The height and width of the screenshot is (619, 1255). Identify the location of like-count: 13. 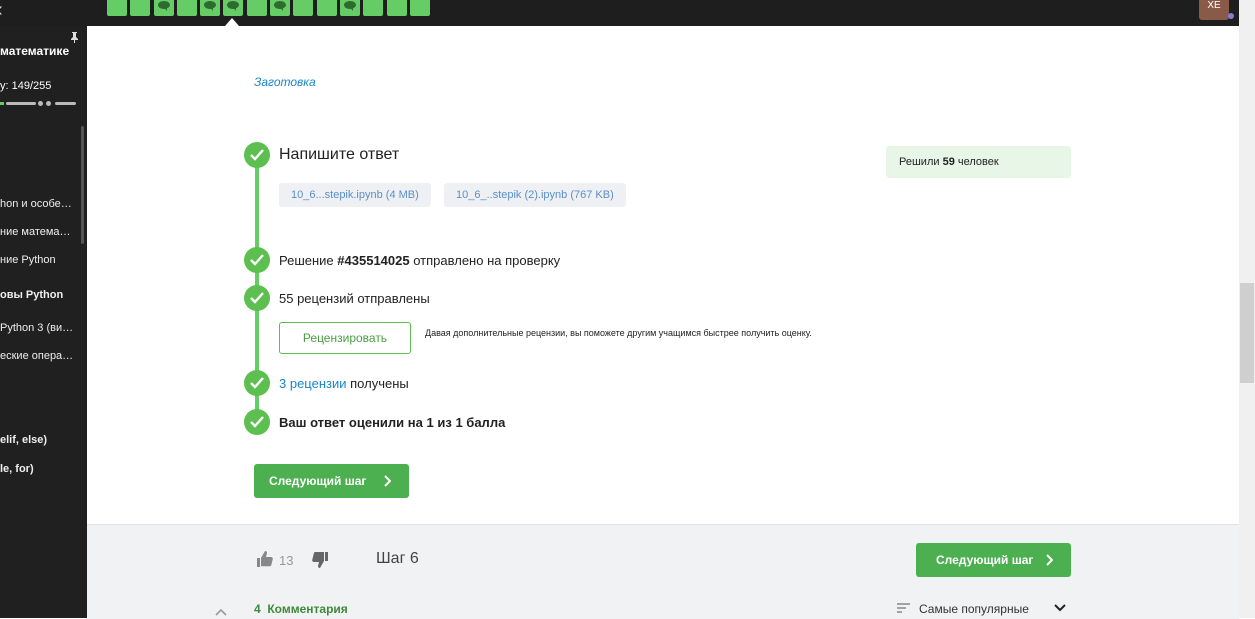
(286, 560).